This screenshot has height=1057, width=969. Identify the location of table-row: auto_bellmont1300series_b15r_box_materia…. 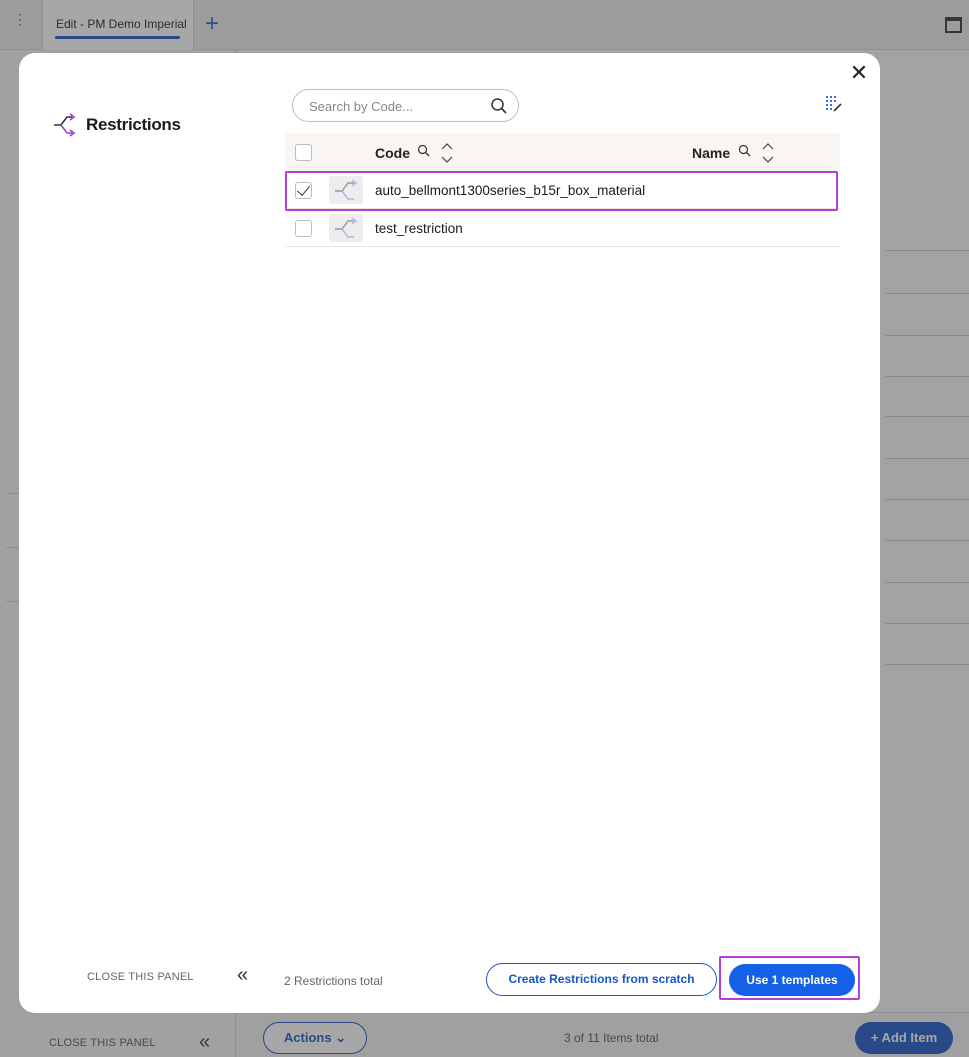
(562, 190).